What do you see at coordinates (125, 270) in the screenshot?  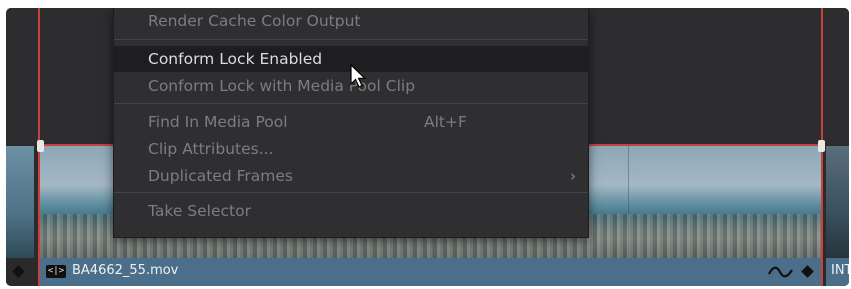 I see `clip-name: BA4662_55.mov` at bounding box center [125, 270].